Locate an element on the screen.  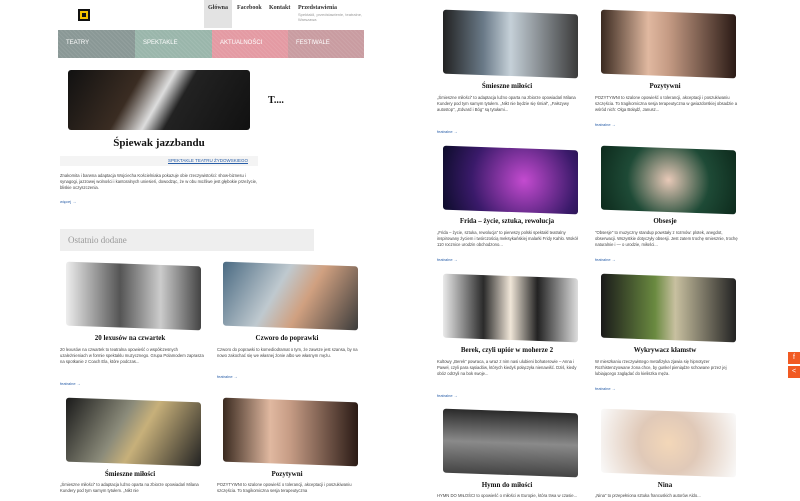
card-title: Czworo do poprawki is located at coordinates (287, 338).